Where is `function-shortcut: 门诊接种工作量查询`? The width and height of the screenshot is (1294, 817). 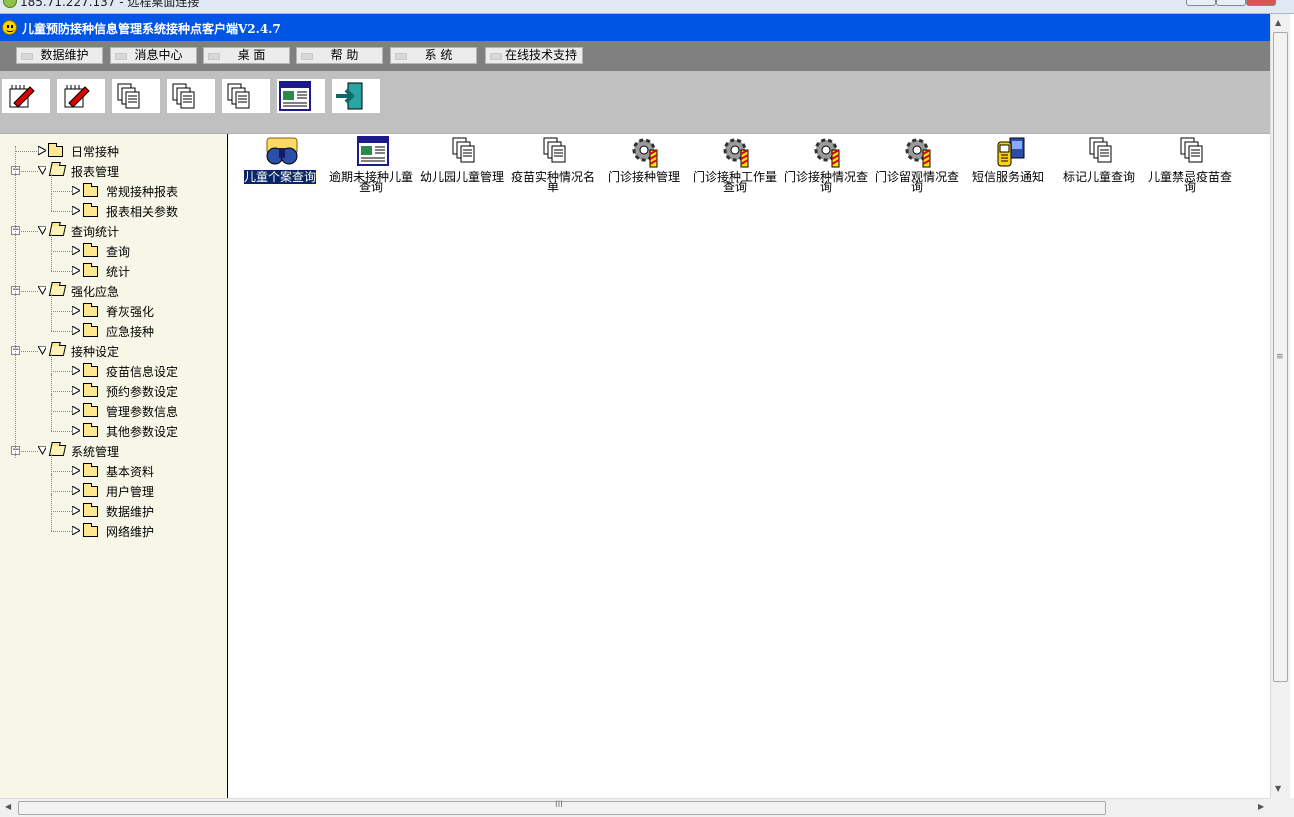
function-shortcut: 门诊接种工作量查询 is located at coordinates (735, 168).